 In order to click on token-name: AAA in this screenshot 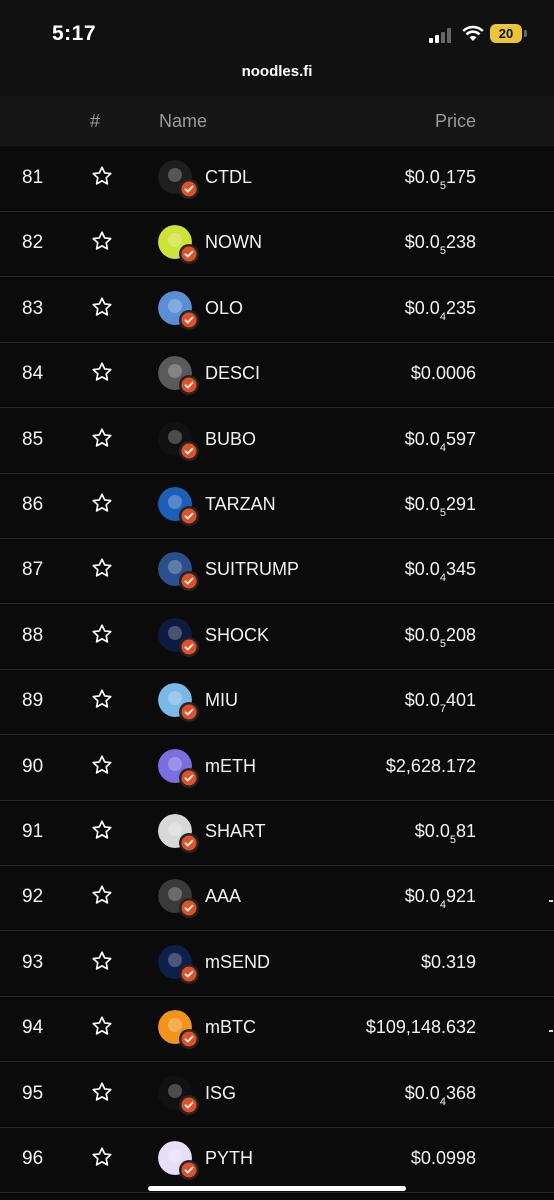, I will do `click(223, 896)`.